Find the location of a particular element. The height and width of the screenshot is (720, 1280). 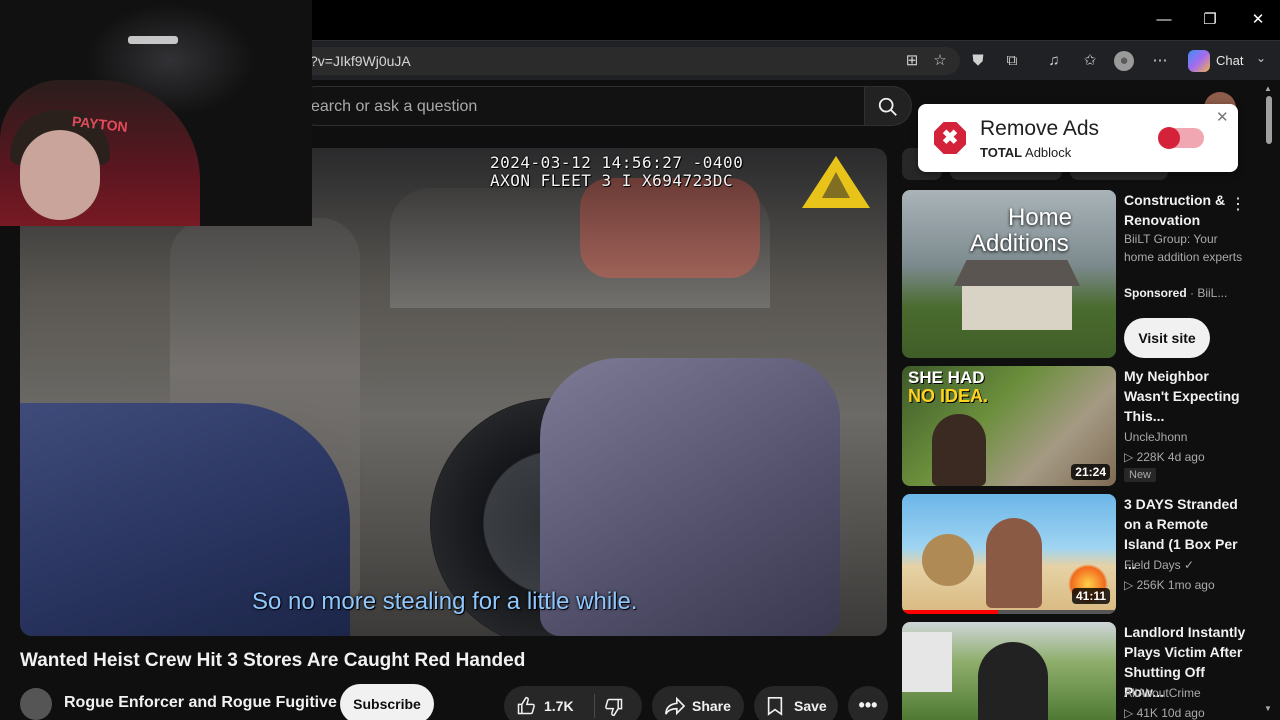

adblock-product: Adblock is located at coordinates (1048, 152).